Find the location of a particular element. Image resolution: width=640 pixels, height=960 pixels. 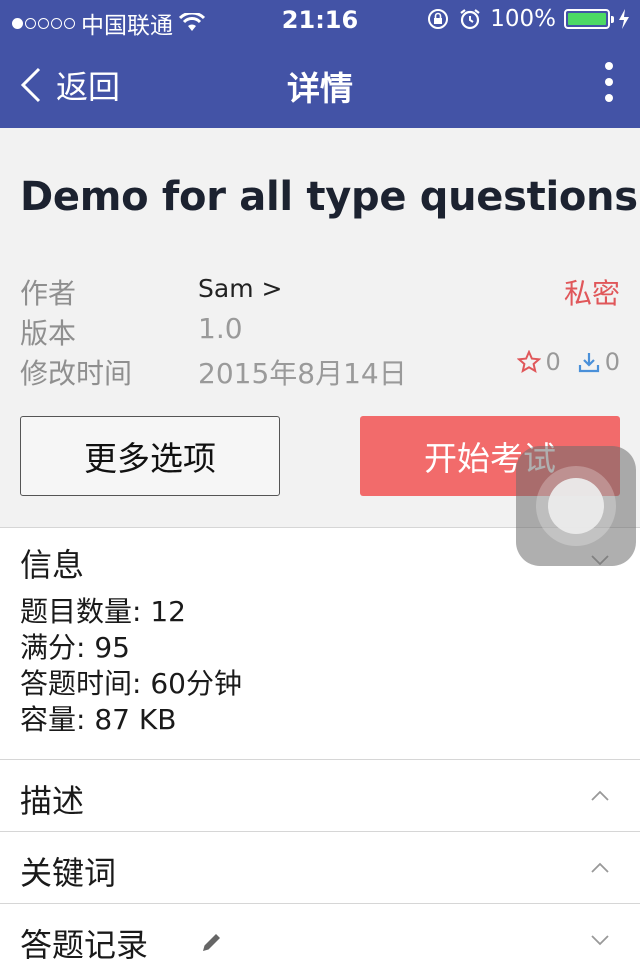

download-count: 0 is located at coordinates (598, 362).